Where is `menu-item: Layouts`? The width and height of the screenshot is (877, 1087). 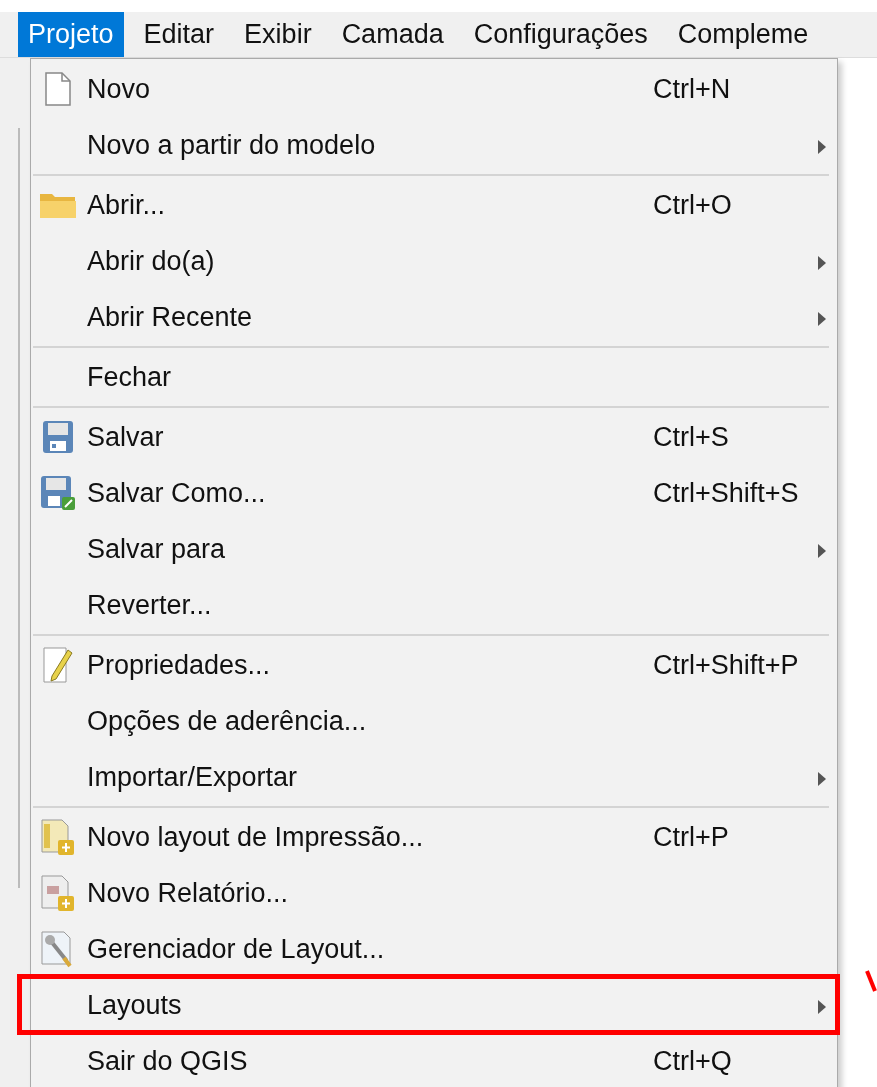 menu-item: Layouts is located at coordinates (434, 1005).